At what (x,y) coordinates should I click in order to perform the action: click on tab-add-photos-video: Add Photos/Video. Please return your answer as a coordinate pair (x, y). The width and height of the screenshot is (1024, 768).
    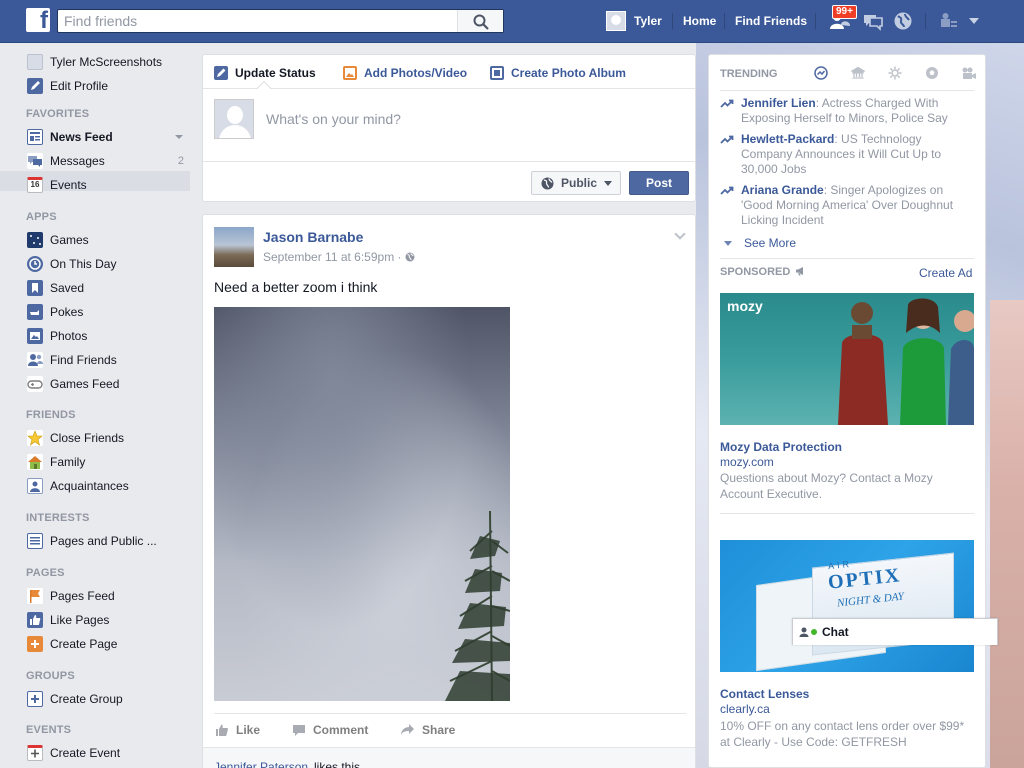
    Looking at the image, I should click on (405, 72).